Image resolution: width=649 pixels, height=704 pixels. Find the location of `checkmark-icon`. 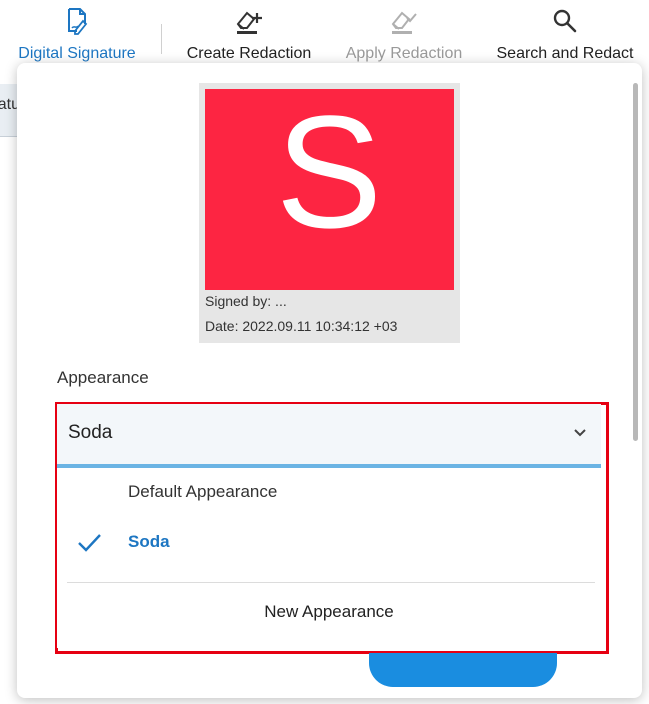

checkmark-icon is located at coordinates (89, 543).